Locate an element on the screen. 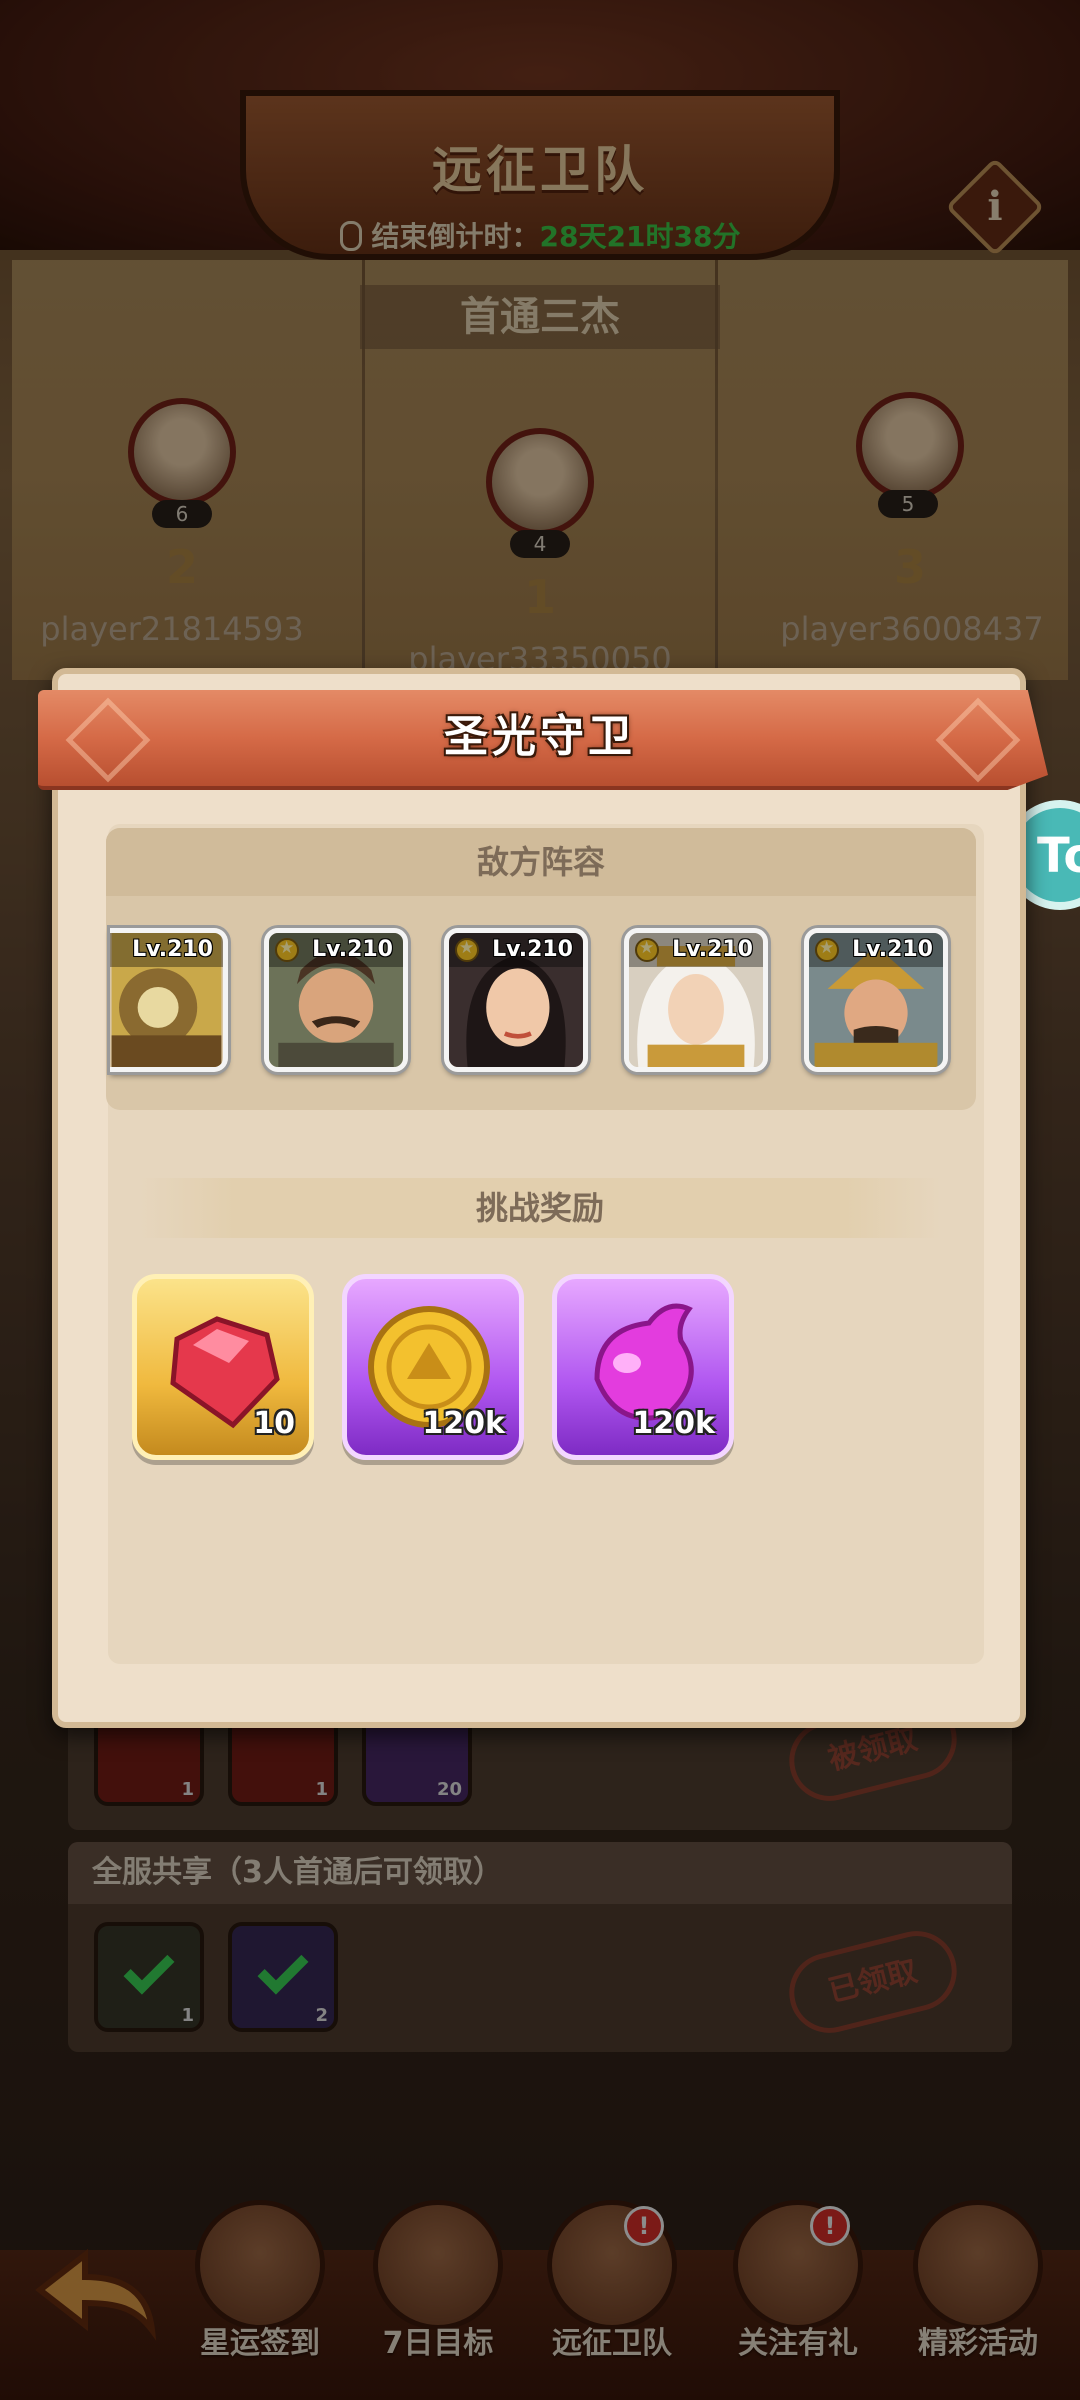 This screenshot has width=1080, height=2400. reward-ruby: 10 is located at coordinates (223, 1367).